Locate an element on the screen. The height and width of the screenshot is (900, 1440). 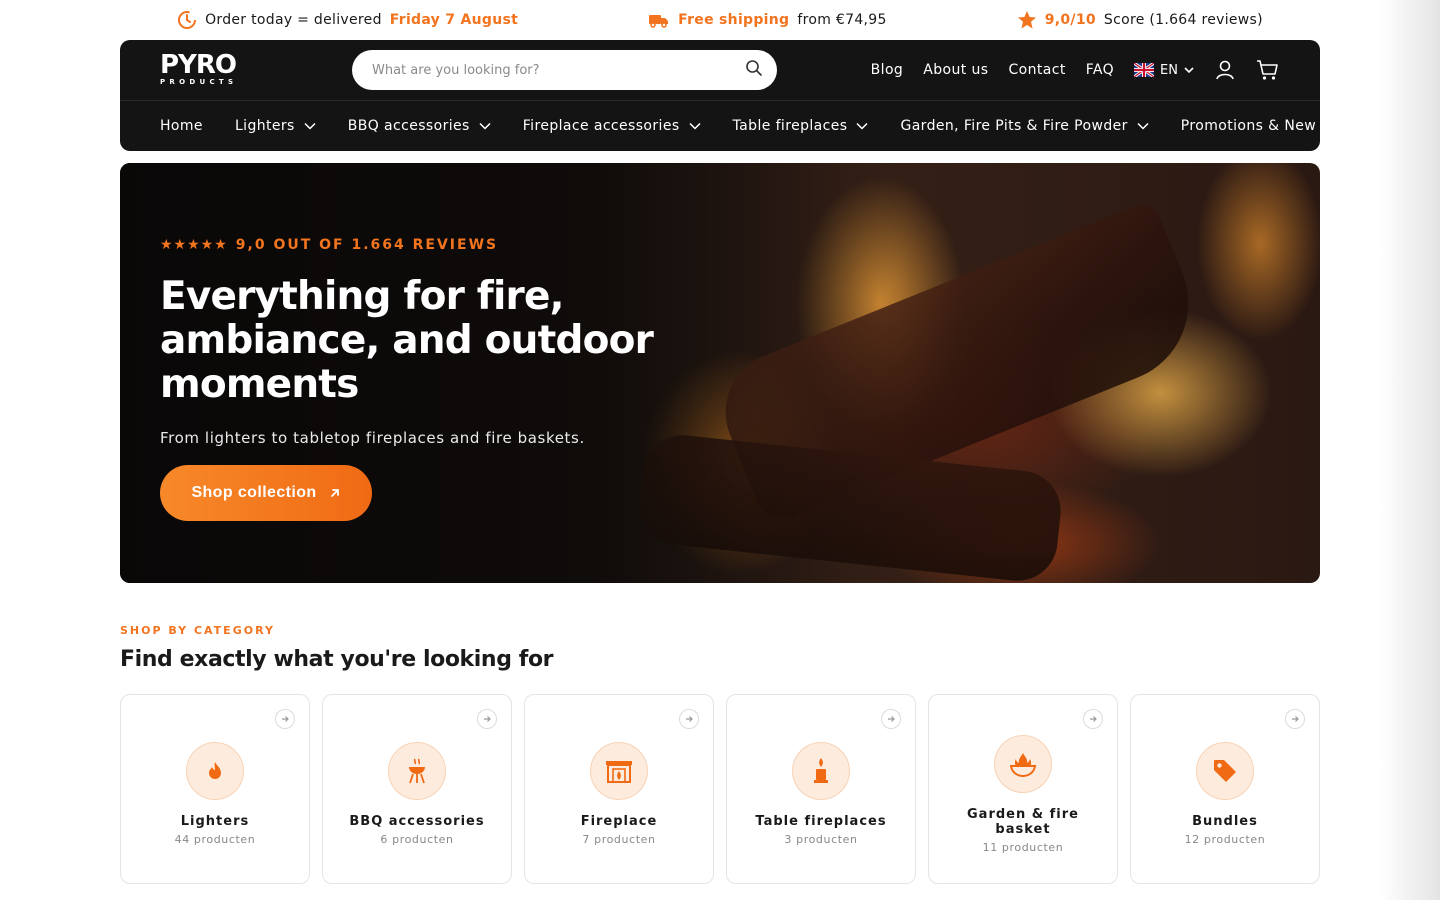
language-selector: EN is located at coordinates (1164, 70).